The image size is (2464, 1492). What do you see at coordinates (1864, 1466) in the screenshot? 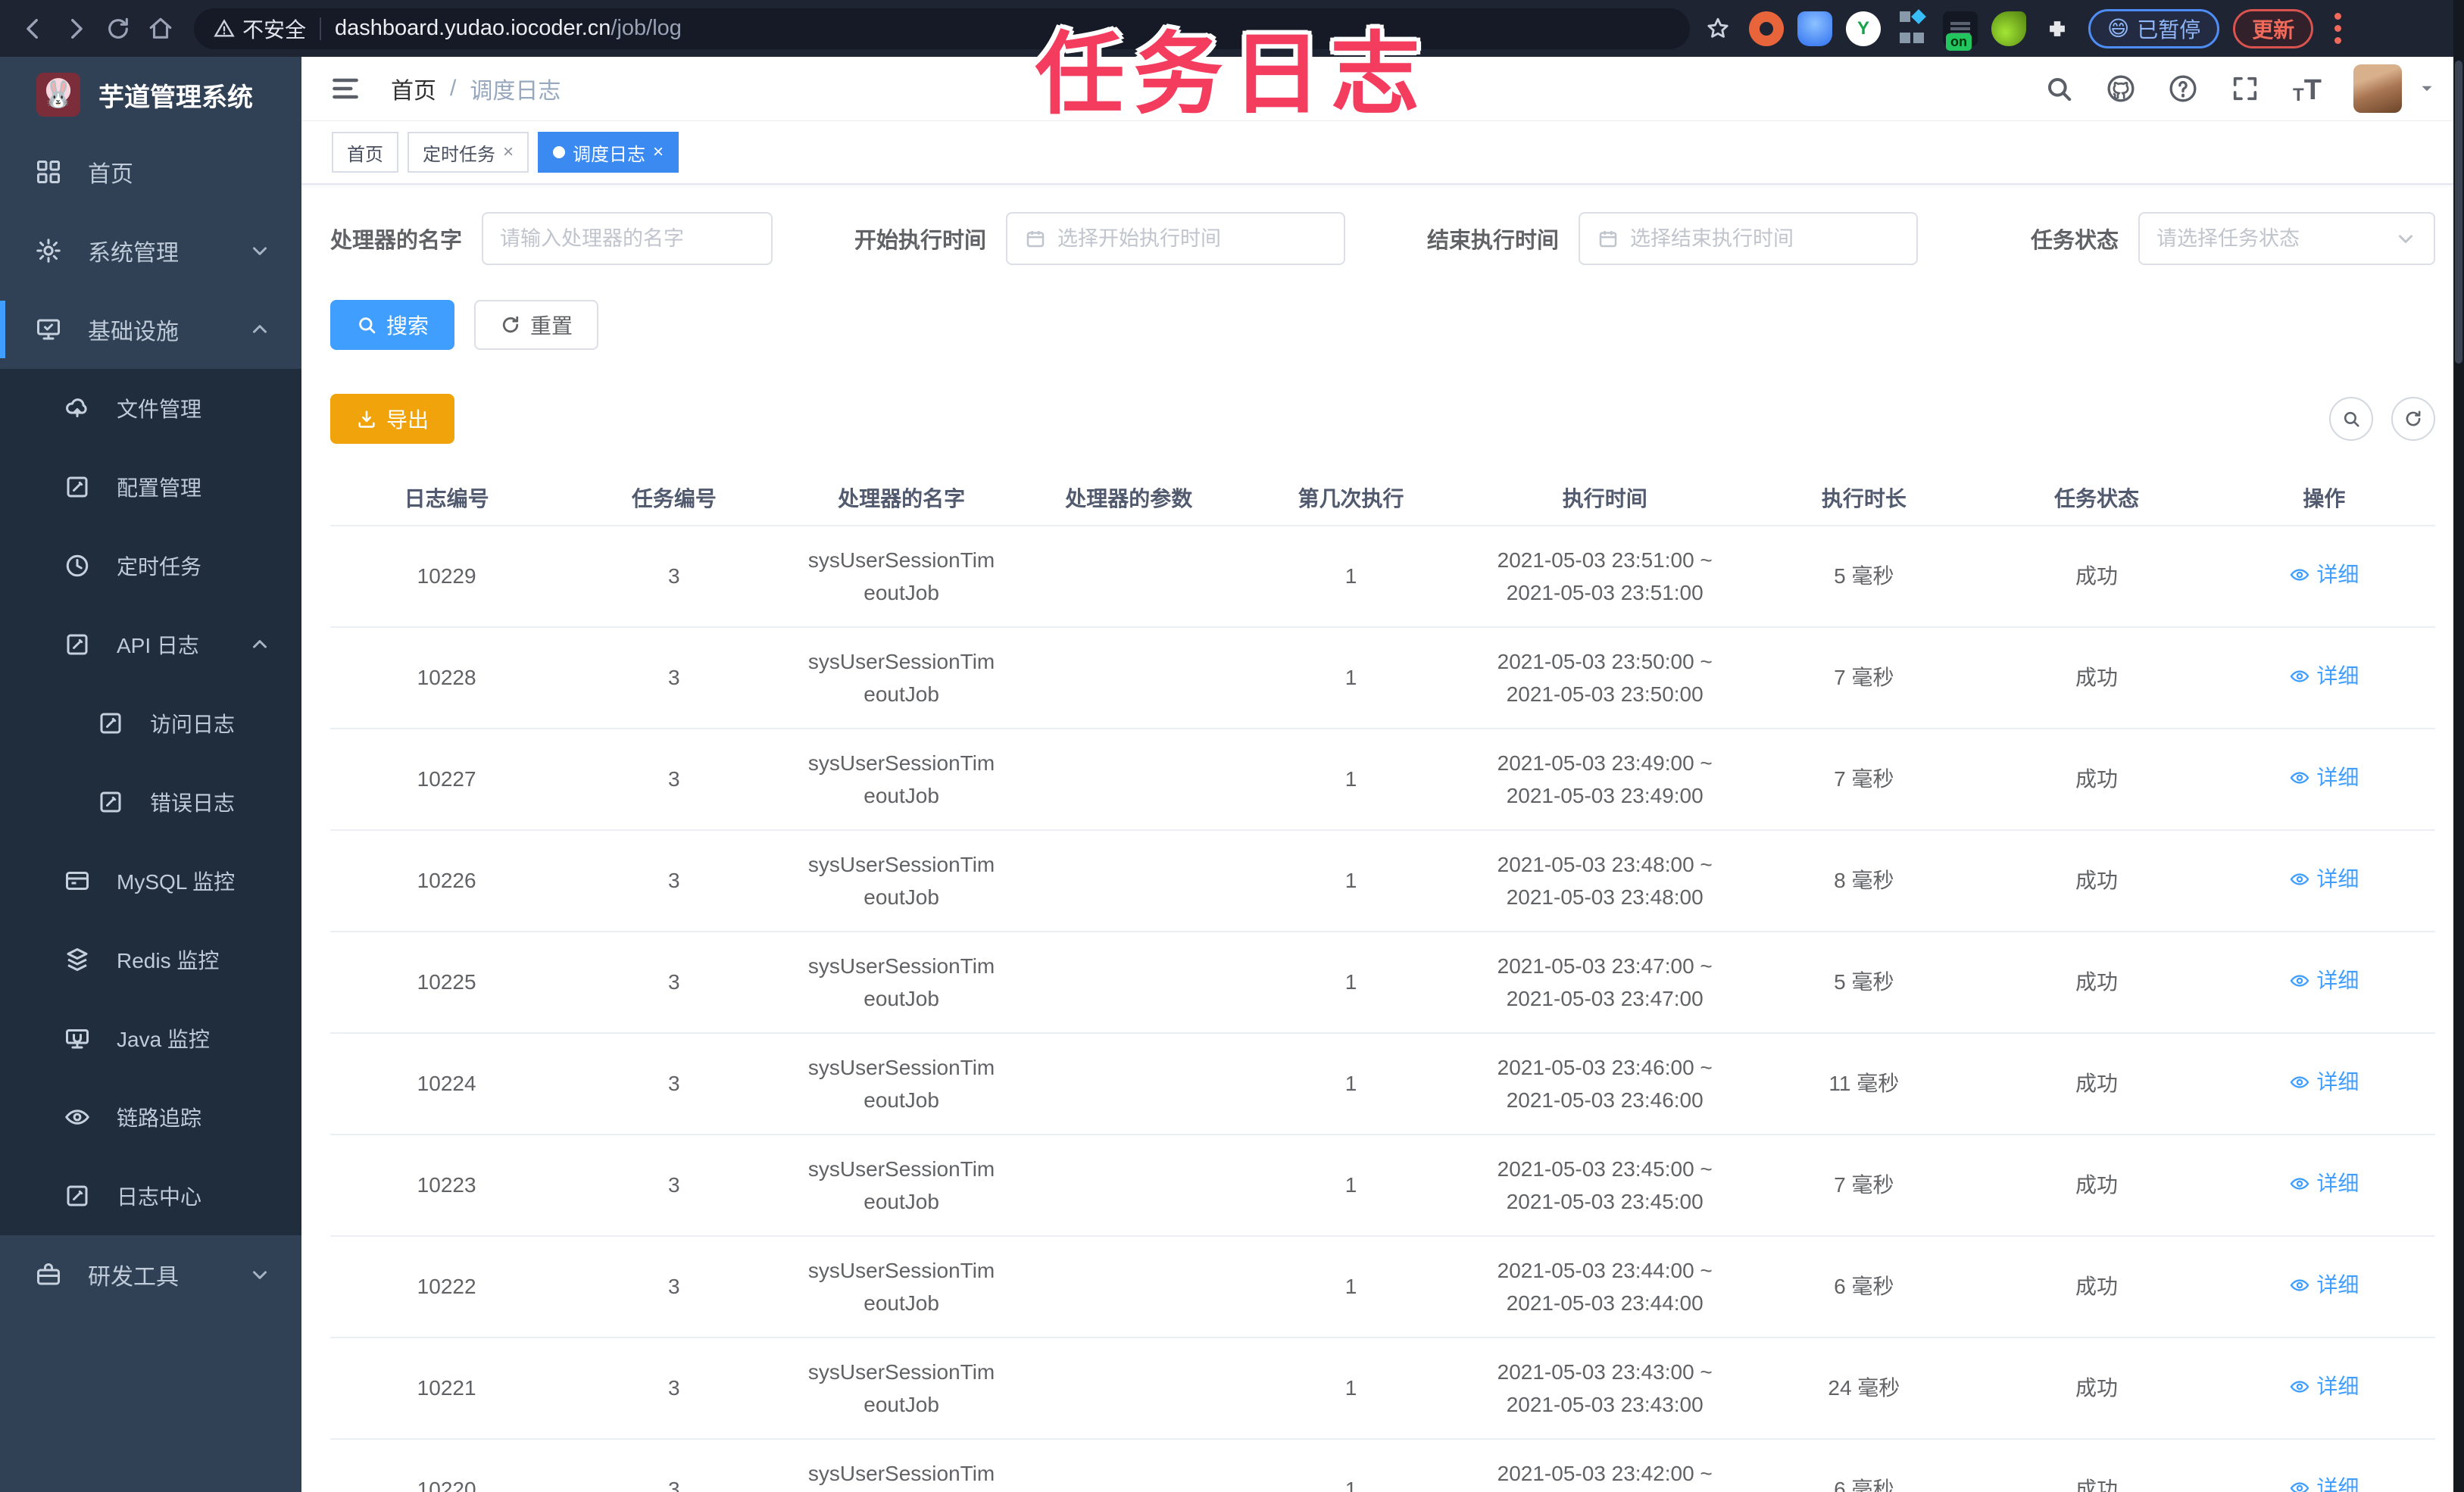
I see `cell-duration: 6 毫秒` at bounding box center [1864, 1466].